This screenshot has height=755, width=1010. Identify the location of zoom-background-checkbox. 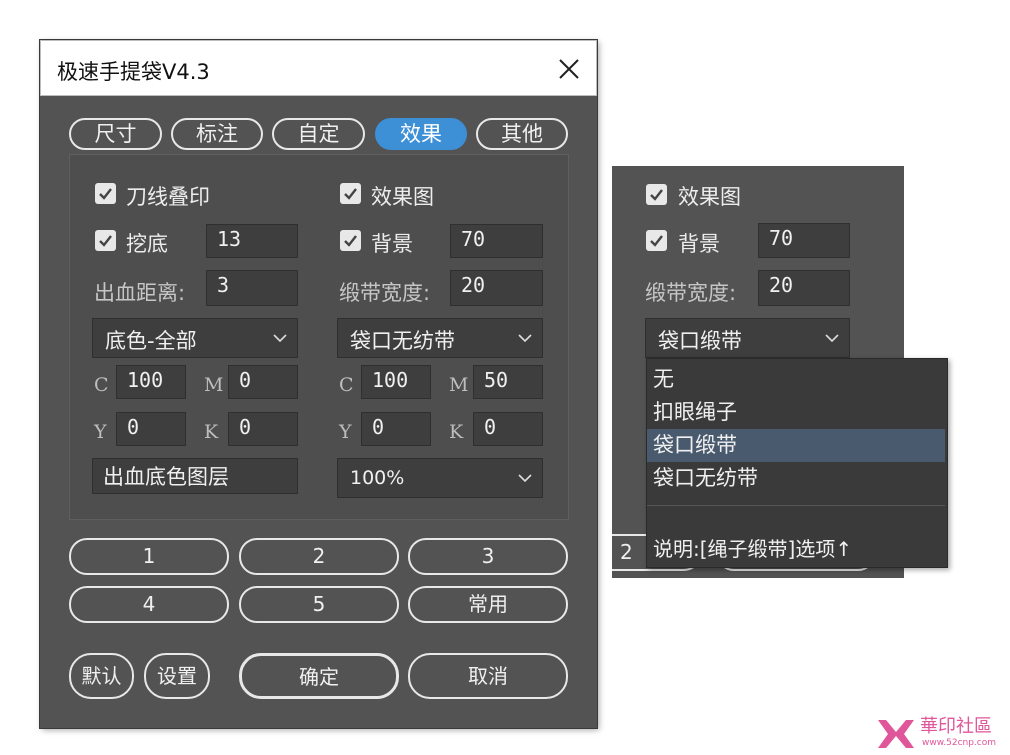
(656, 240).